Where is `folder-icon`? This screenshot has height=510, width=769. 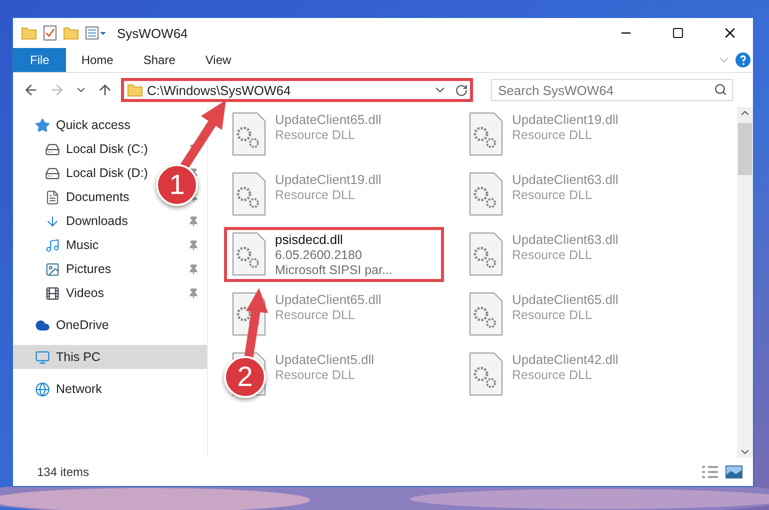 folder-icon is located at coordinates (135, 90).